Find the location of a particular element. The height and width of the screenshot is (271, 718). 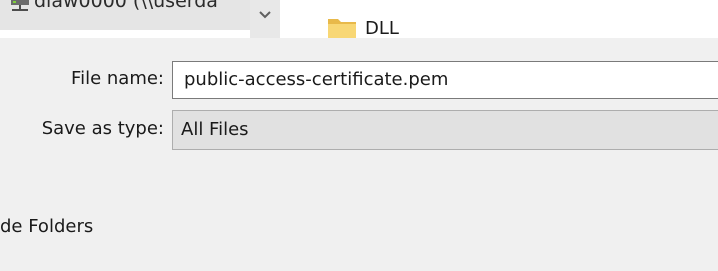

folder-icon is located at coordinates (342, 26).